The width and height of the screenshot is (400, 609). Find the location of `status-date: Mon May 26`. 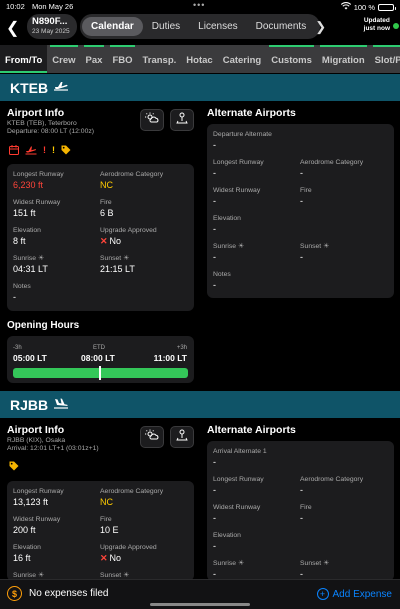

status-date: Mon May 26 is located at coordinates (53, 6).